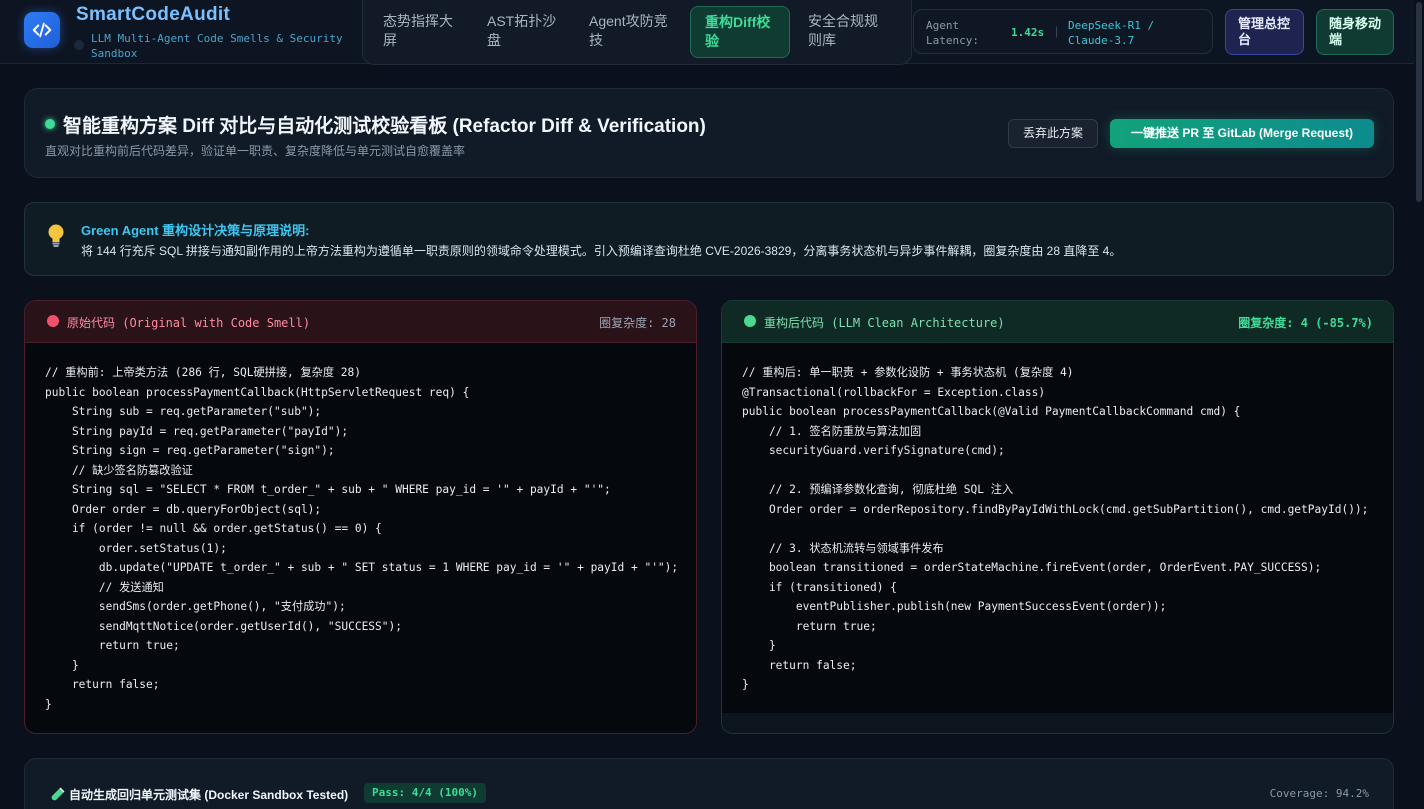 The image size is (1424, 809). I want to click on refactored-panel-footer, so click(1057, 723).